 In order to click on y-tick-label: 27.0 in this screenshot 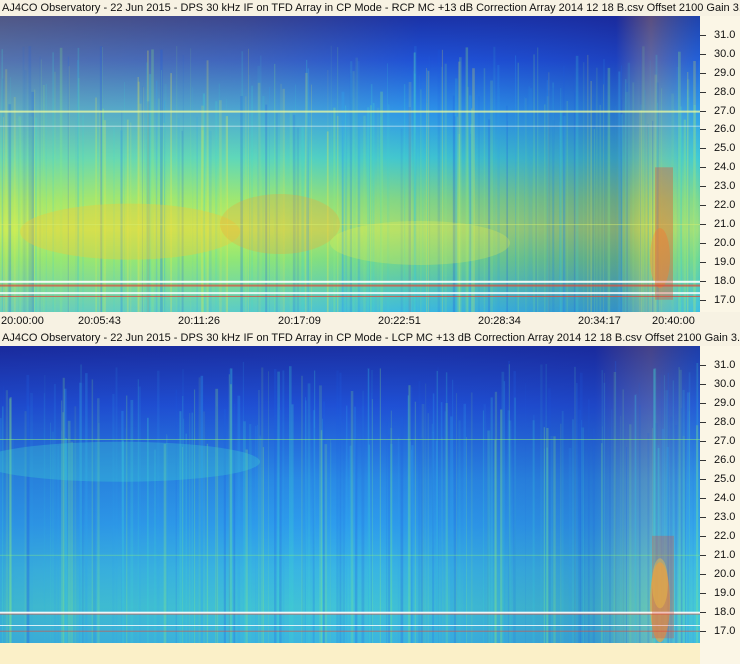, I will do `click(725, 110)`.